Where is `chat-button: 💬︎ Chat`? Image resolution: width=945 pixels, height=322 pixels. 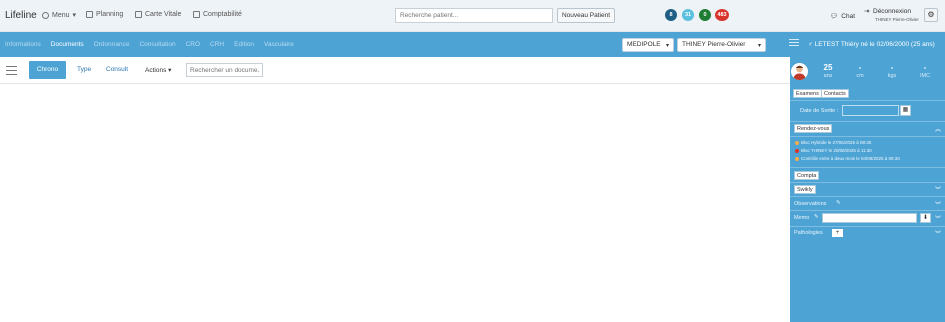
chat-button: 💬︎ Chat is located at coordinates (842, 16).